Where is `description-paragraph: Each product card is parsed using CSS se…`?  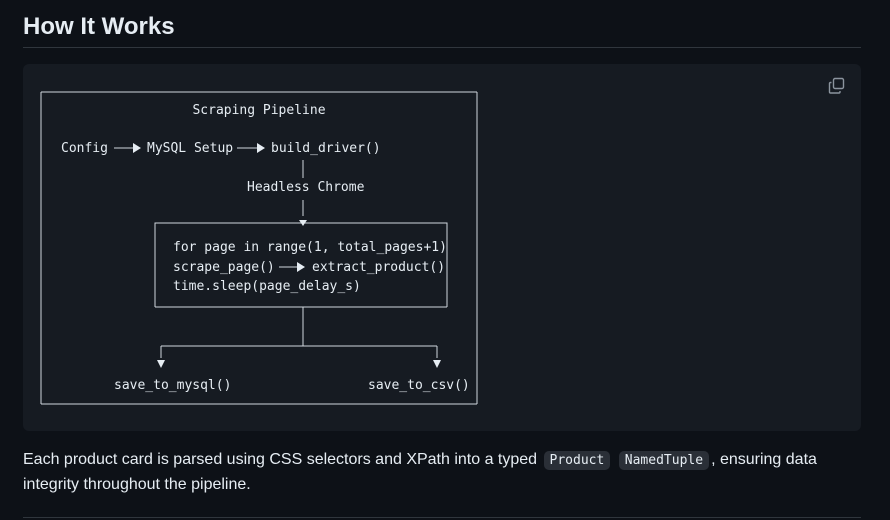
description-paragraph: Each product card is parsed using CSS se… is located at coordinates (443, 472).